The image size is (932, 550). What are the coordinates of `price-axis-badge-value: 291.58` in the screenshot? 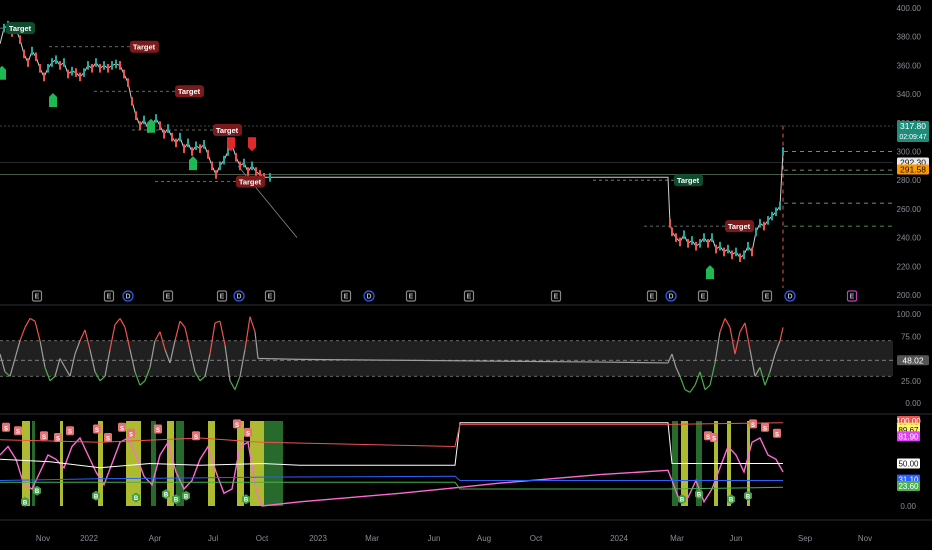 It's located at (913, 169).